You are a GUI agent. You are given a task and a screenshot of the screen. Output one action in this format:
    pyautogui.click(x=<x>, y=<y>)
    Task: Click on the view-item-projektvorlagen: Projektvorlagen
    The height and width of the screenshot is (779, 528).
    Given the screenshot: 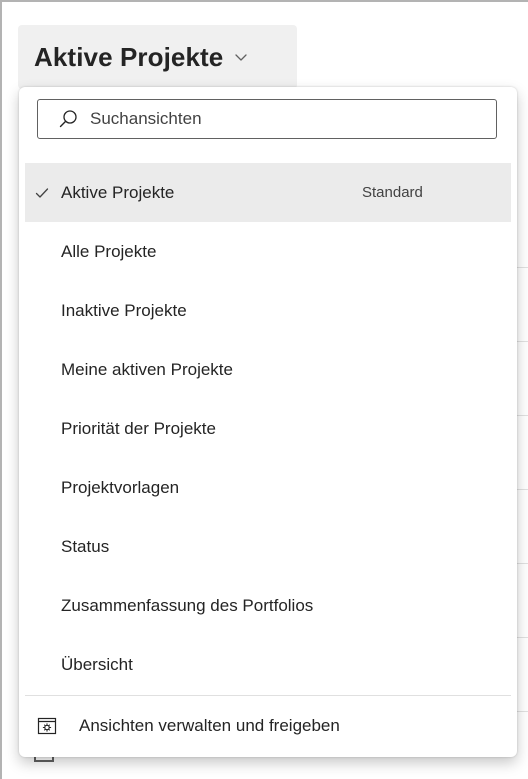 What is the action you would take?
    pyautogui.click(x=268, y=487)
    